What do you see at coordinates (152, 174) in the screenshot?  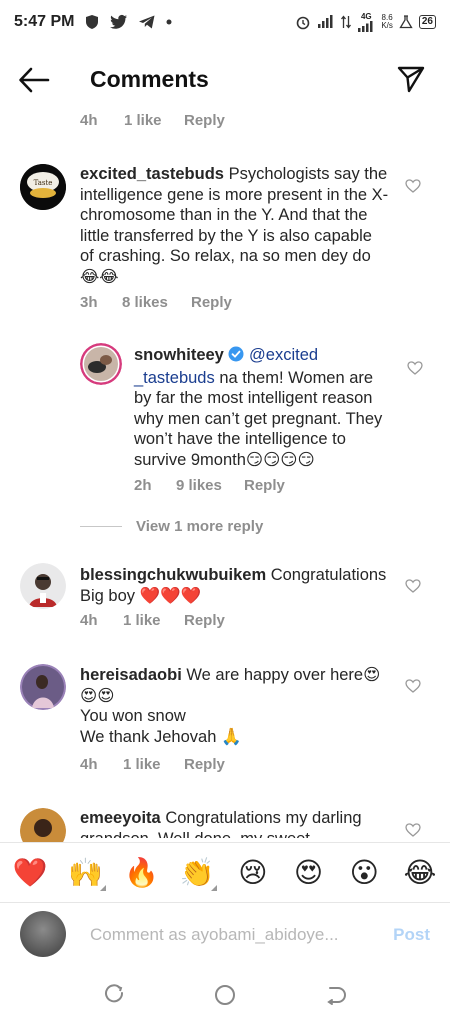 I see `comment-username: excited_tastebuds` at bounding box center [152, 174].